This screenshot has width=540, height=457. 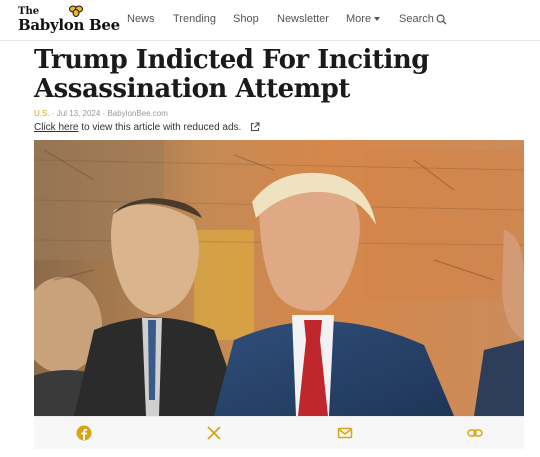 What do you see at coordinates (441, 19) in the screenshot?
I see `search-icon` at bounding box center [441, 19].